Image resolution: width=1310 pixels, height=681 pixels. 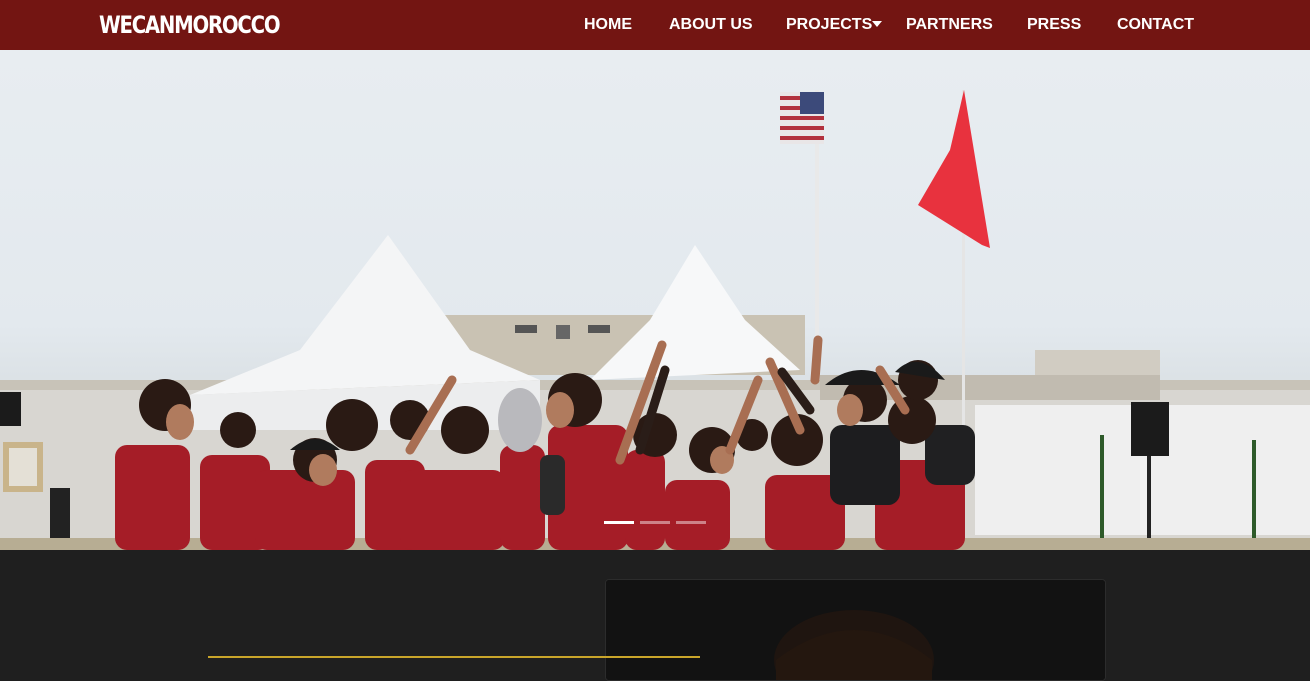 I want to click on profile-photo, so click(x=855, y=630).